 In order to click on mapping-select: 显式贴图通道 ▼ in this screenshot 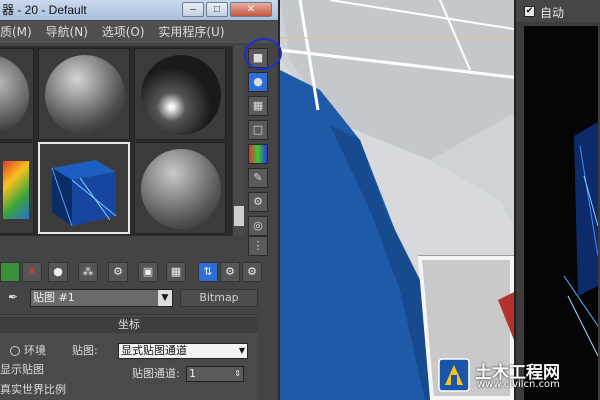, I will do `click(183, 351)`.